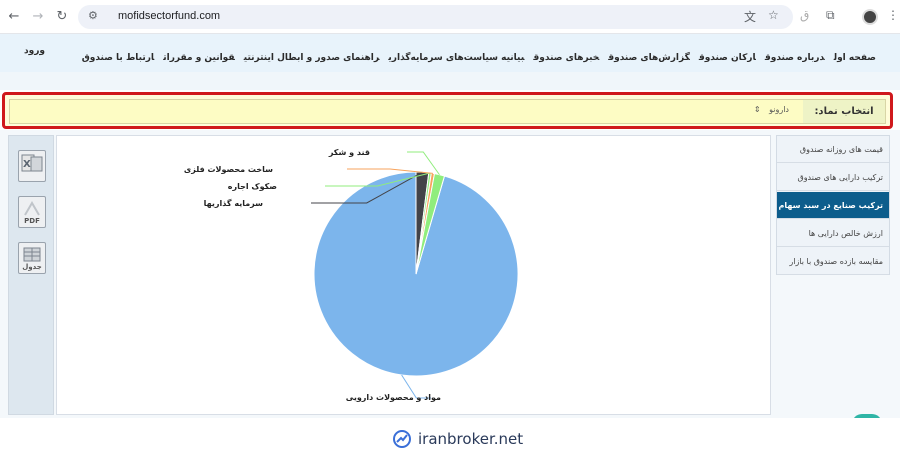 This screenshot has width=900, height=458. I want to click on url-text: mofidsectorfund.com, so click(169, 16).